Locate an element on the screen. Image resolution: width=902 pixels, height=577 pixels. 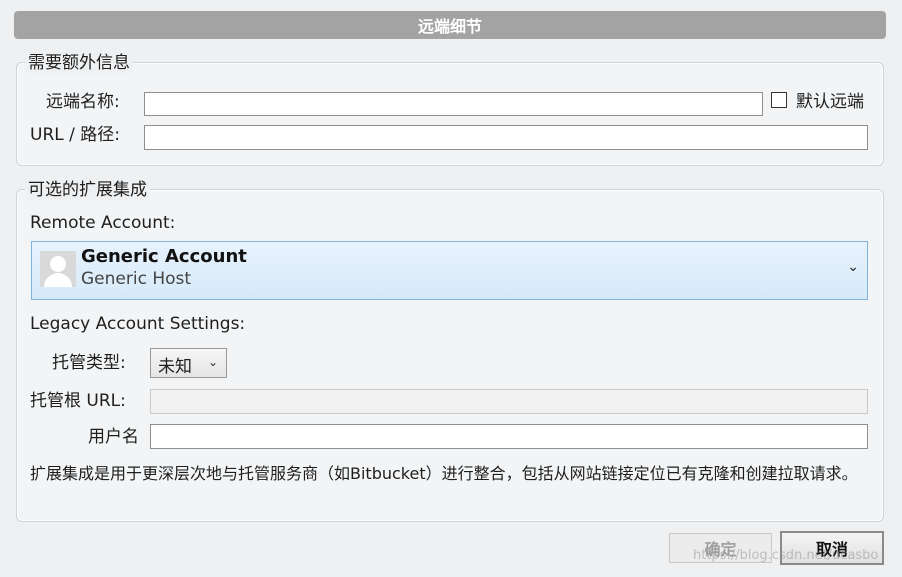
hosting-root-input is located at coordinates (509, 401).